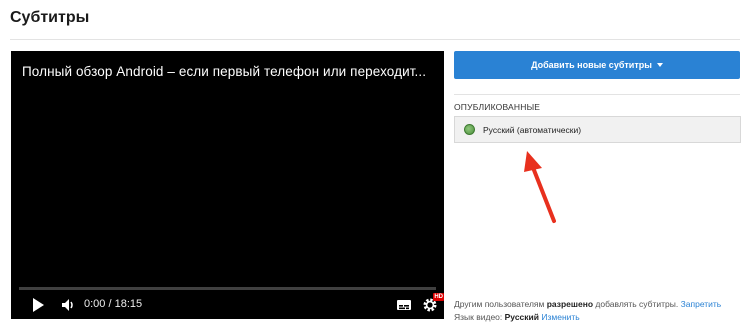 The height and width of the screenshot is (327, 750). What do you see at coordinates (404, 305) in the screenshot?
I see `captions-icon` at bounding box center [404, 305].